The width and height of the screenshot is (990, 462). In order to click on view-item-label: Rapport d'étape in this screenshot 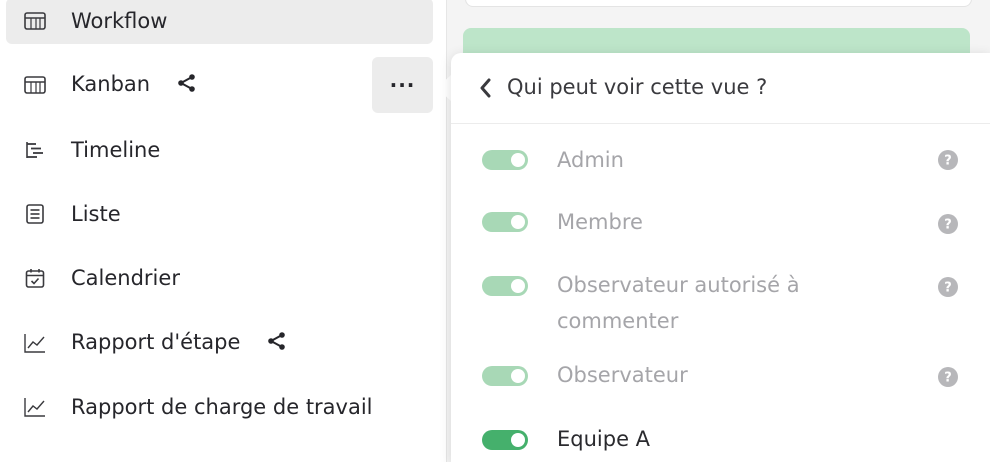, I will do `click(156, 342)`.